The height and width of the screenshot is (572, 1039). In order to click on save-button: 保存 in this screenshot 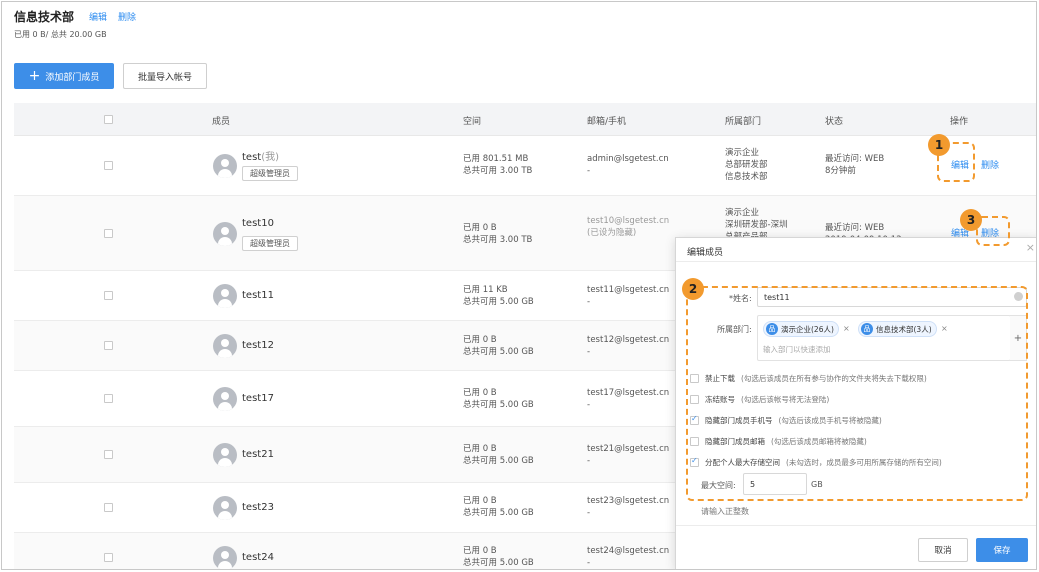, I will do `click(1002, 550)`.